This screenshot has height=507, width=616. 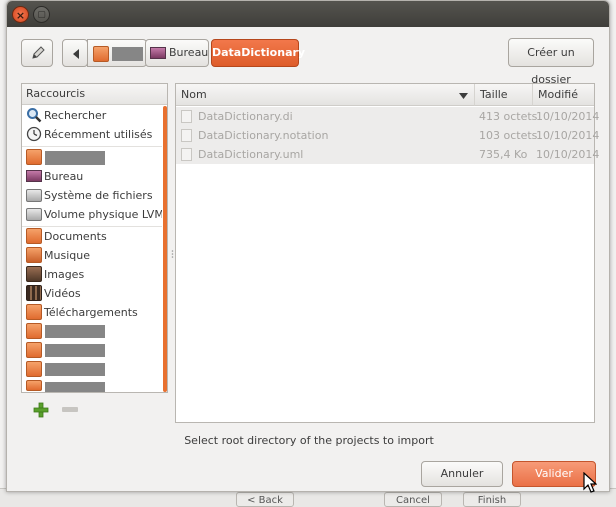 I want to click on remove-bookmark-icon, so click(x=70, y=409).